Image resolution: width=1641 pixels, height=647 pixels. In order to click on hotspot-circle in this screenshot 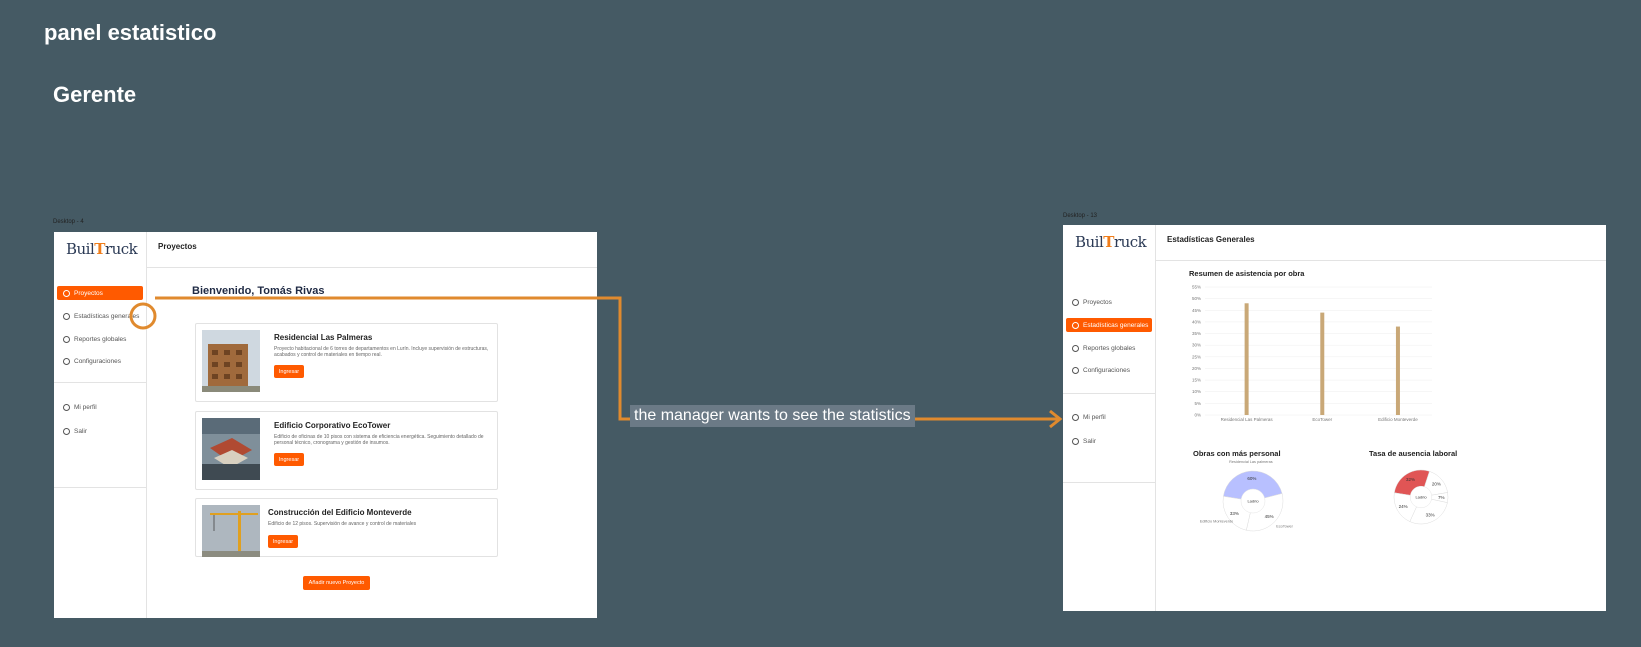, I will do `click(143, 316)`.